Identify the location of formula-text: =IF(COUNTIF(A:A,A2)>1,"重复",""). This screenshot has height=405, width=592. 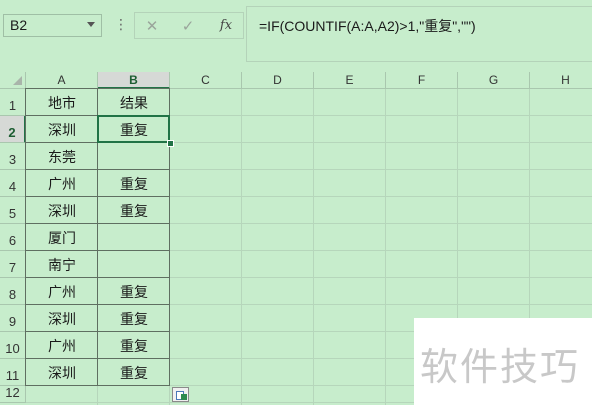
(367, 26).